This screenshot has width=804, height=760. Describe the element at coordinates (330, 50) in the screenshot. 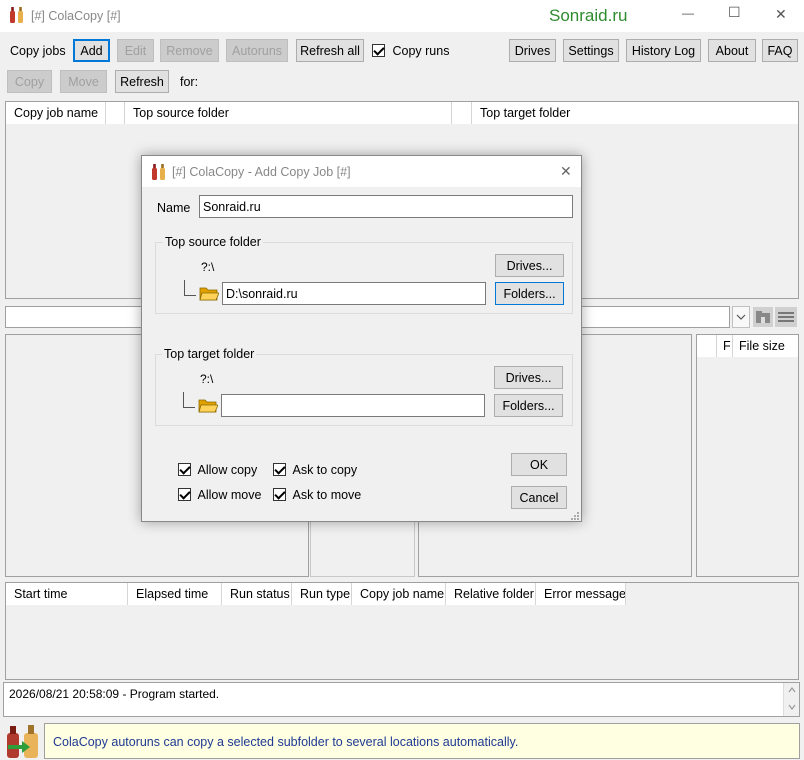

I see `refresh-all-button: Refresh all` at that location.